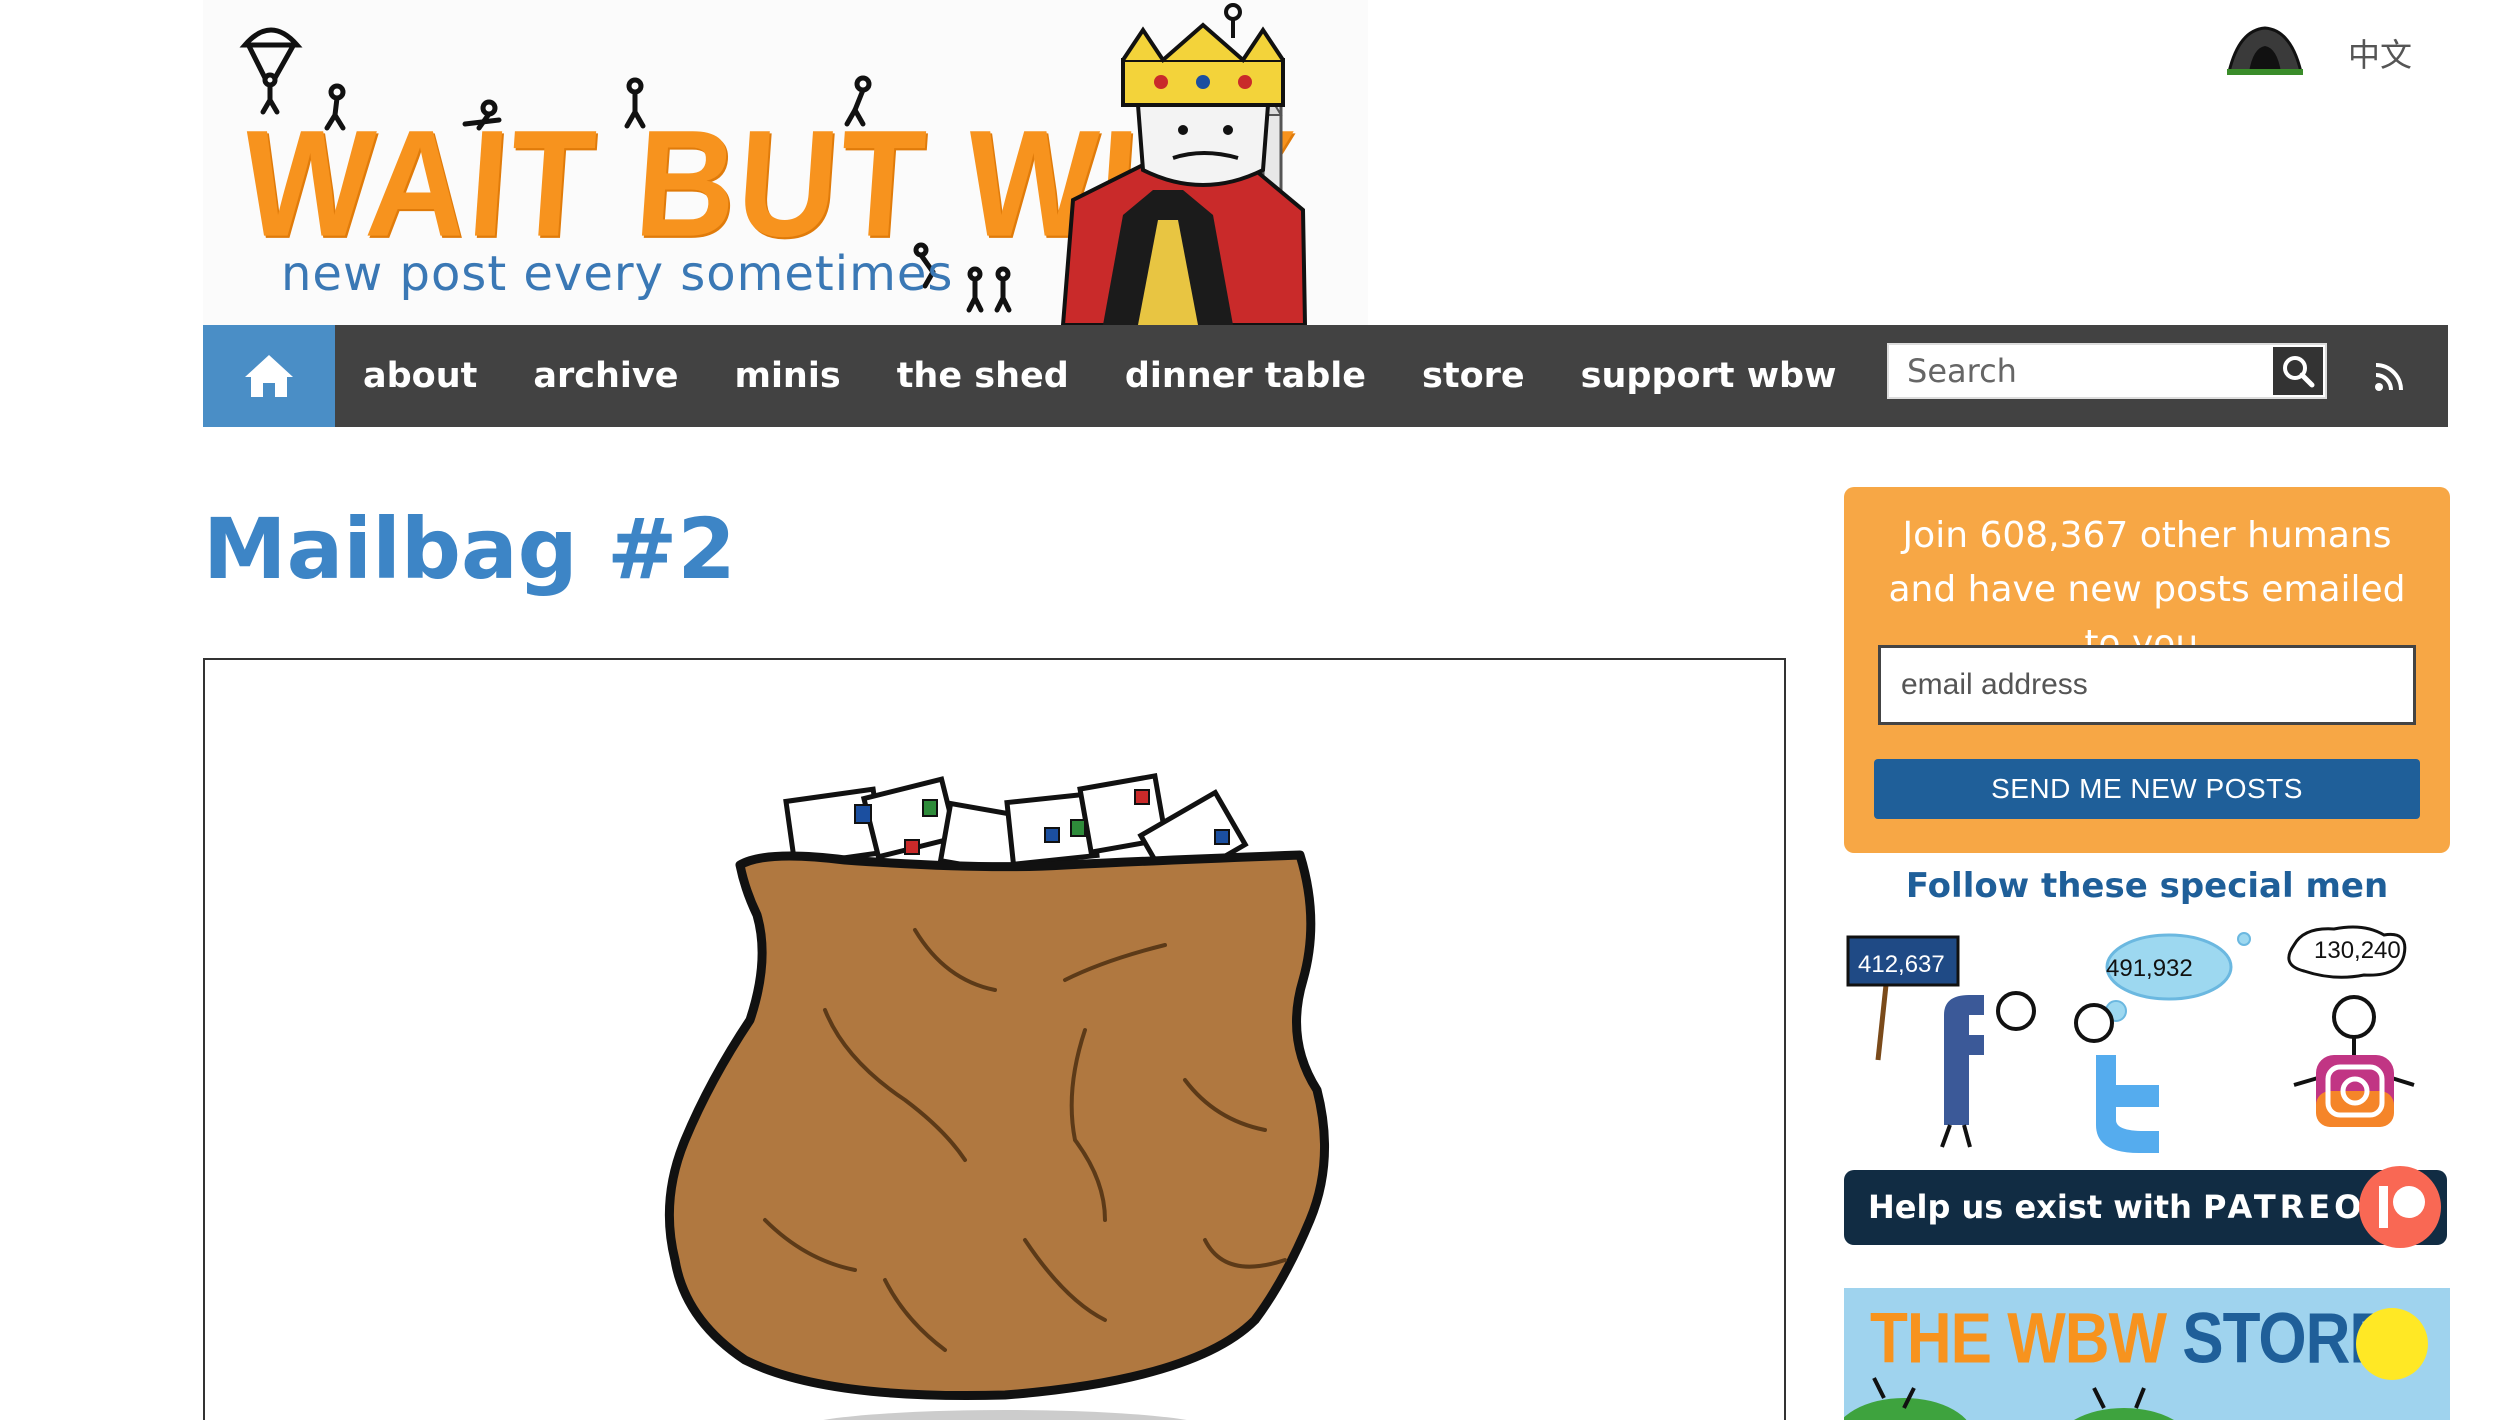 This screenshot has height=1420, width=2500. I want to click on mailbag-illustration, so click(997, 1096).